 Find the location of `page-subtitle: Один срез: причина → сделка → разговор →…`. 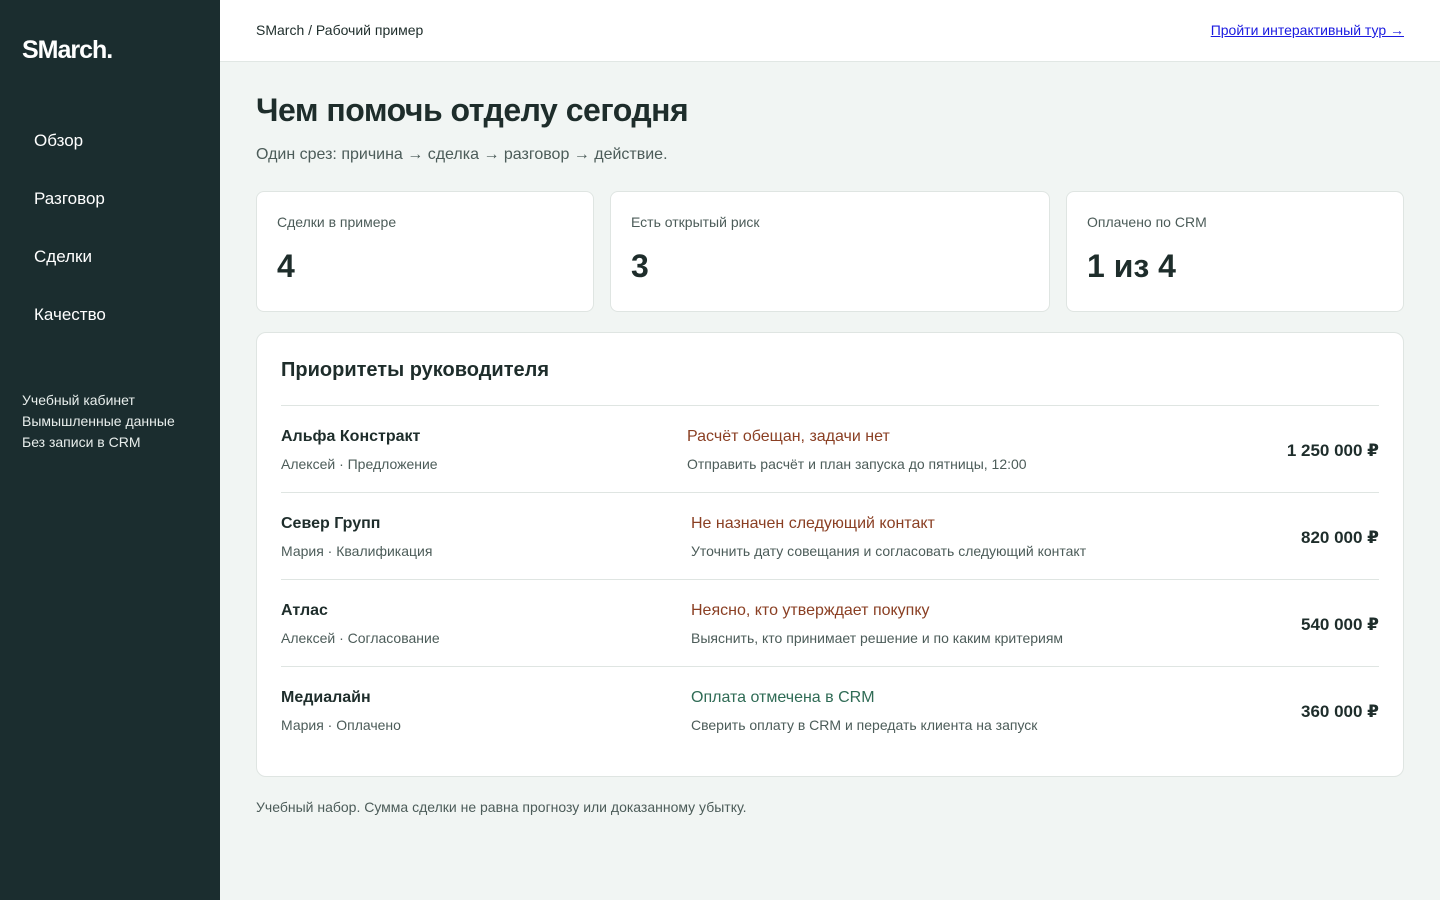

page-subtitle: Один срез: причина → сделка → разговор →… is located at coordinates (462, 154).